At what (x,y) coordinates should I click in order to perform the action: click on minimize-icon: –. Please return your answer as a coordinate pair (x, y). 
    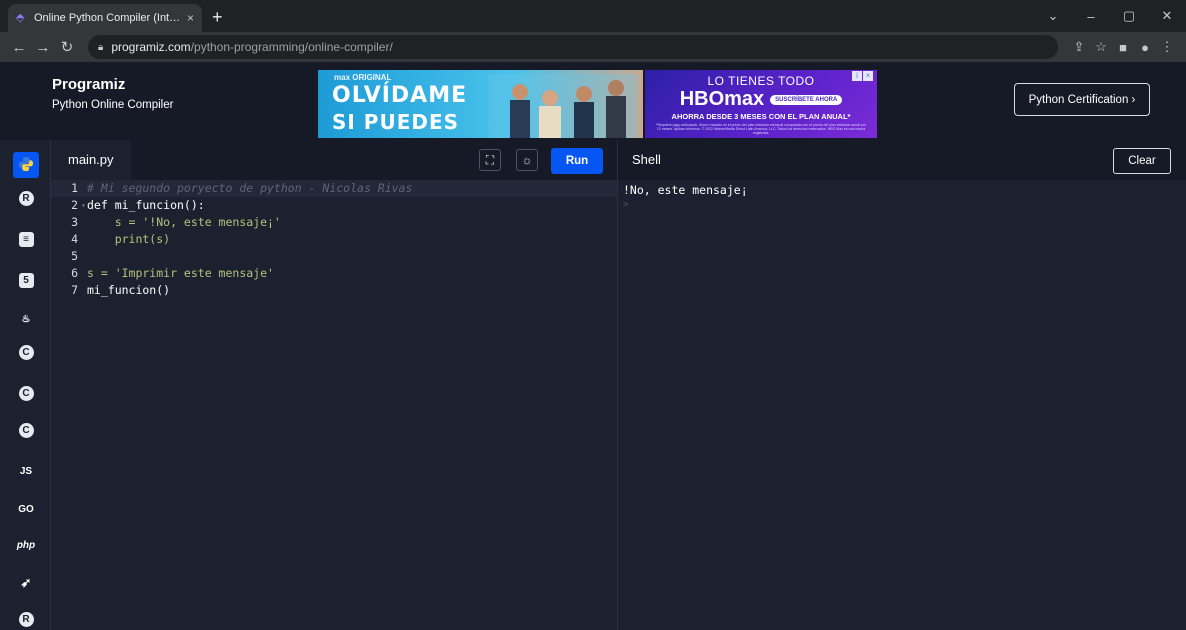
    Looking at the image, I should click on (1091, 16).